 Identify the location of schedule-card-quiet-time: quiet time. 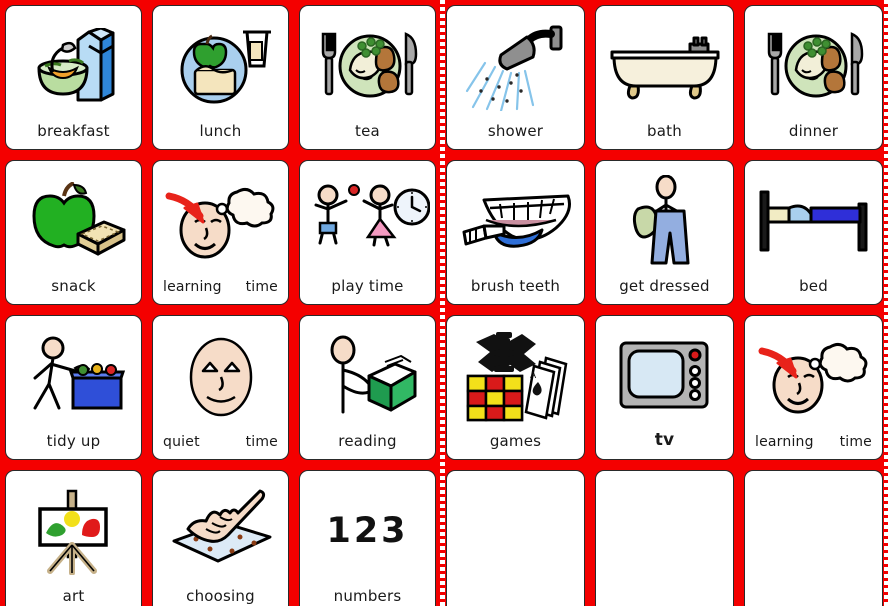
(220, 387).